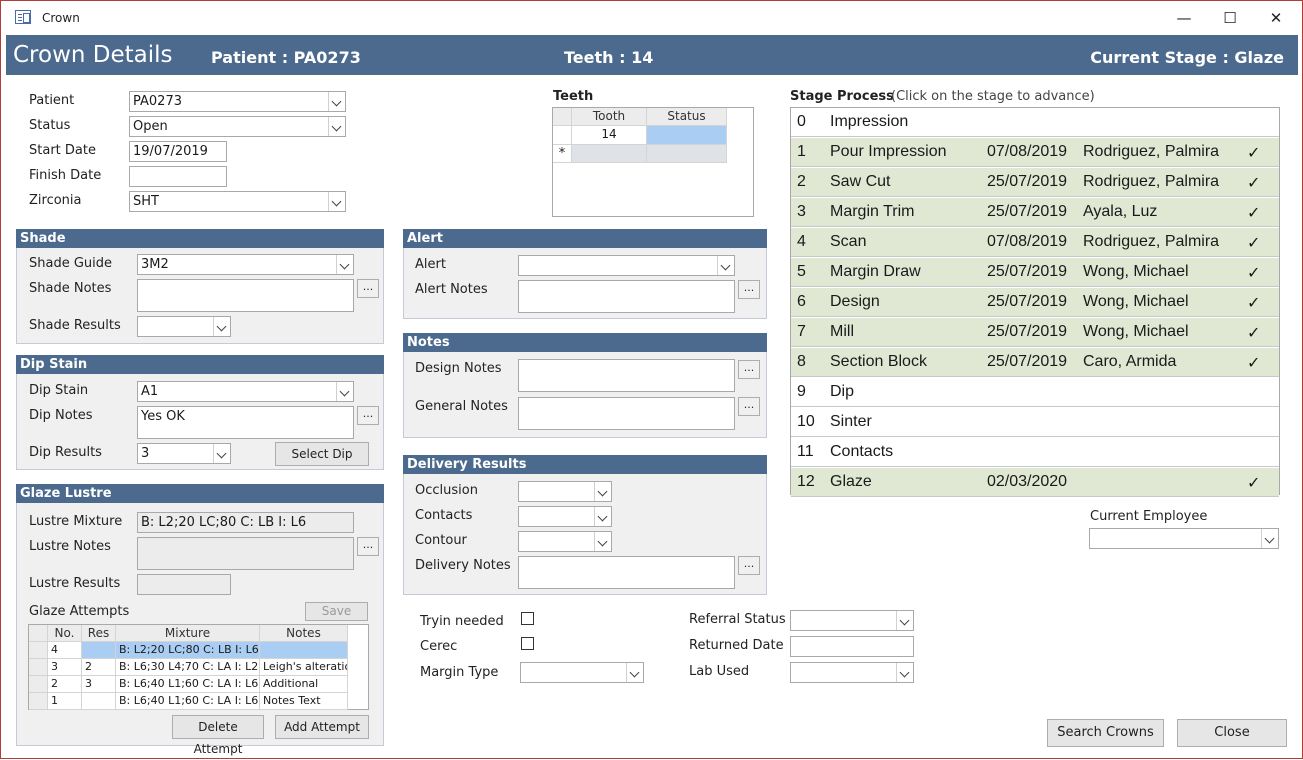  What do you see at coordinates (565, 516) in the screenshot?
I see `contacts-combo` at bounding box center [565, 516].